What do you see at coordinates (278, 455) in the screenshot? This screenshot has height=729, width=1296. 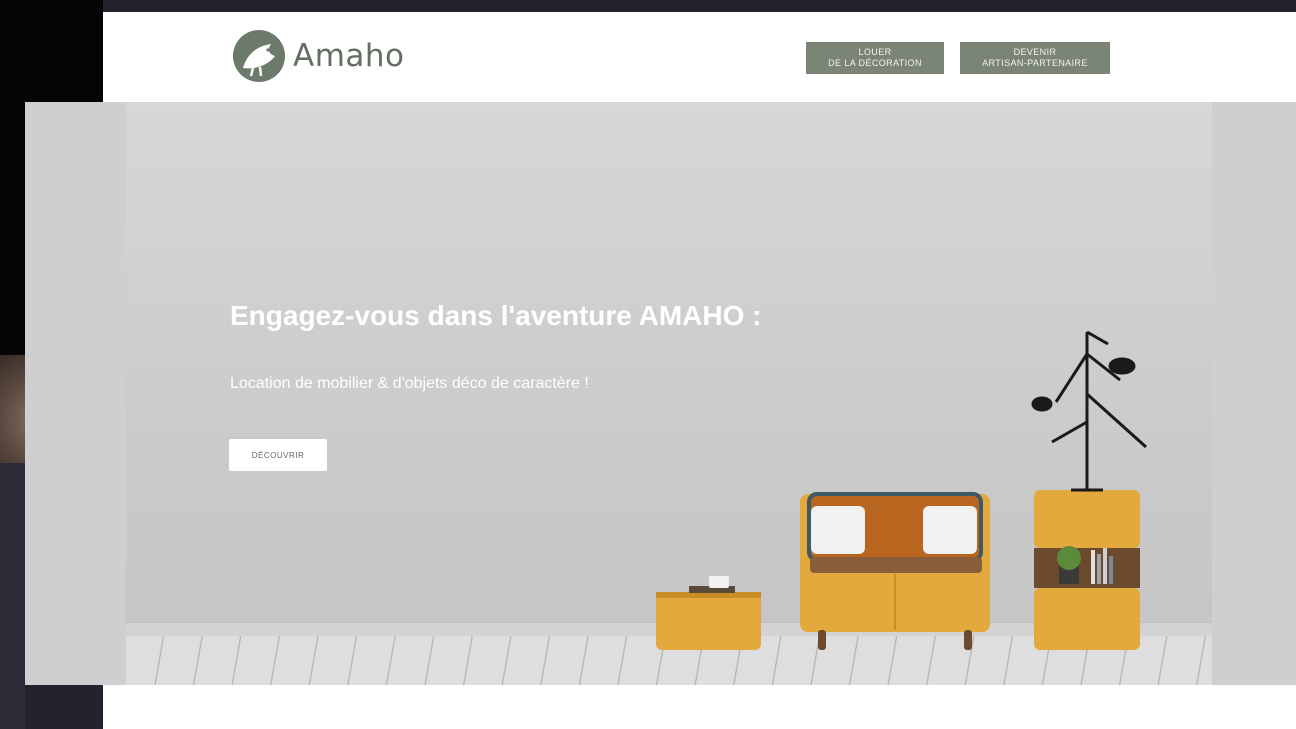 I see `discover-button: DÉCOUVRIR` at bounding box center [278, 455].